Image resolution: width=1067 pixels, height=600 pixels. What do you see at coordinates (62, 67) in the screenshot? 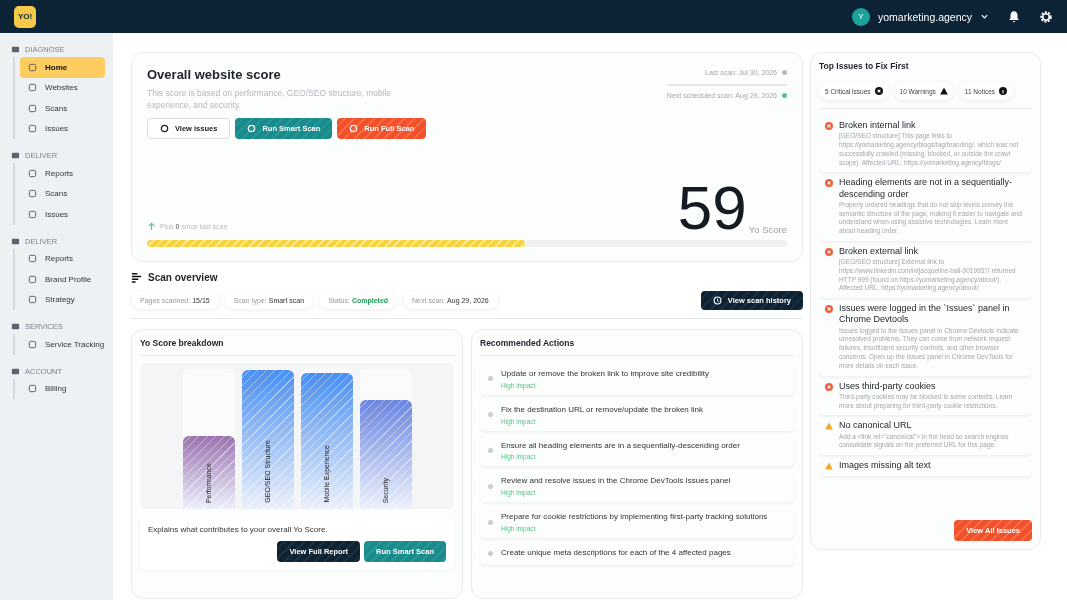
I see `nav-item: Home` at bounding box center [62, 67].